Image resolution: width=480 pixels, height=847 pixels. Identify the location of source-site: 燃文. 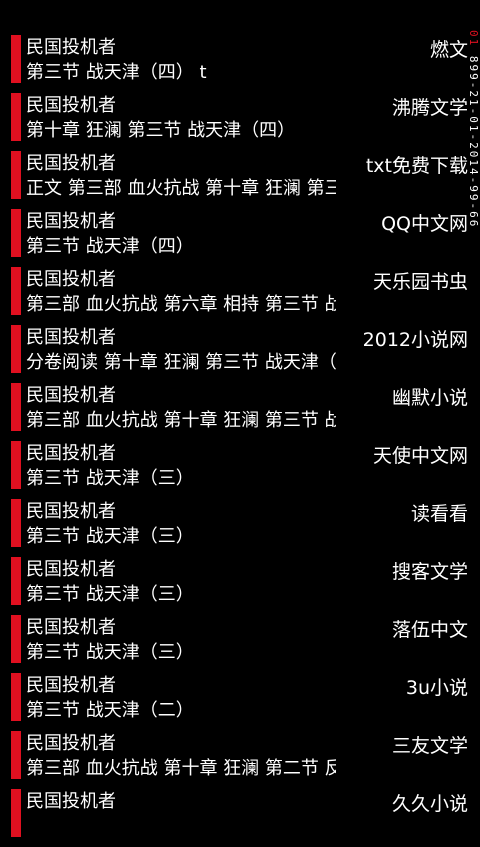
(448, 50).